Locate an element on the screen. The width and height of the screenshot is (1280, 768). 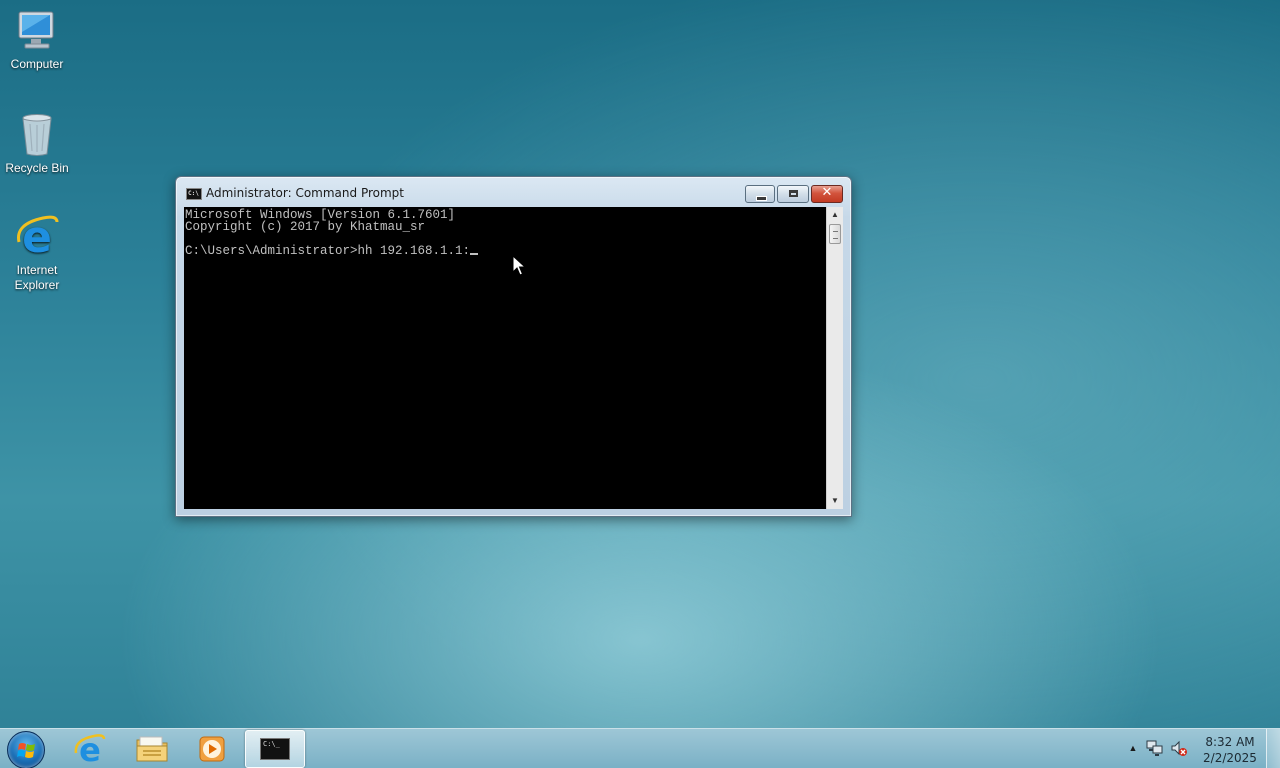
maximize-button is located at coordinates (793, 194).